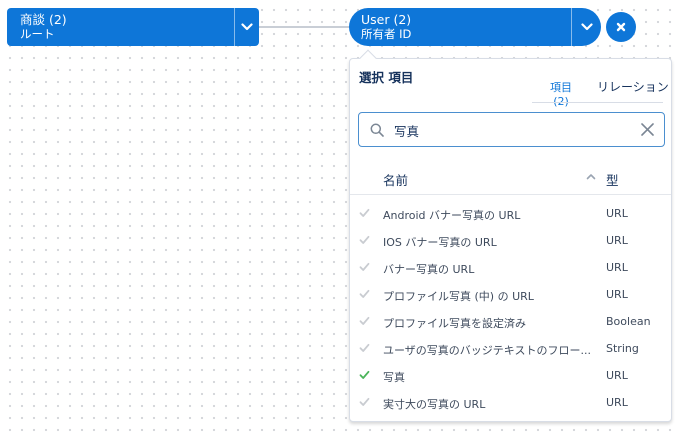  What do you see at coordinates (133, 27) in the screenshot?
I see `root-node: 商談 (2) ルート` at bounding box center [133, 27].